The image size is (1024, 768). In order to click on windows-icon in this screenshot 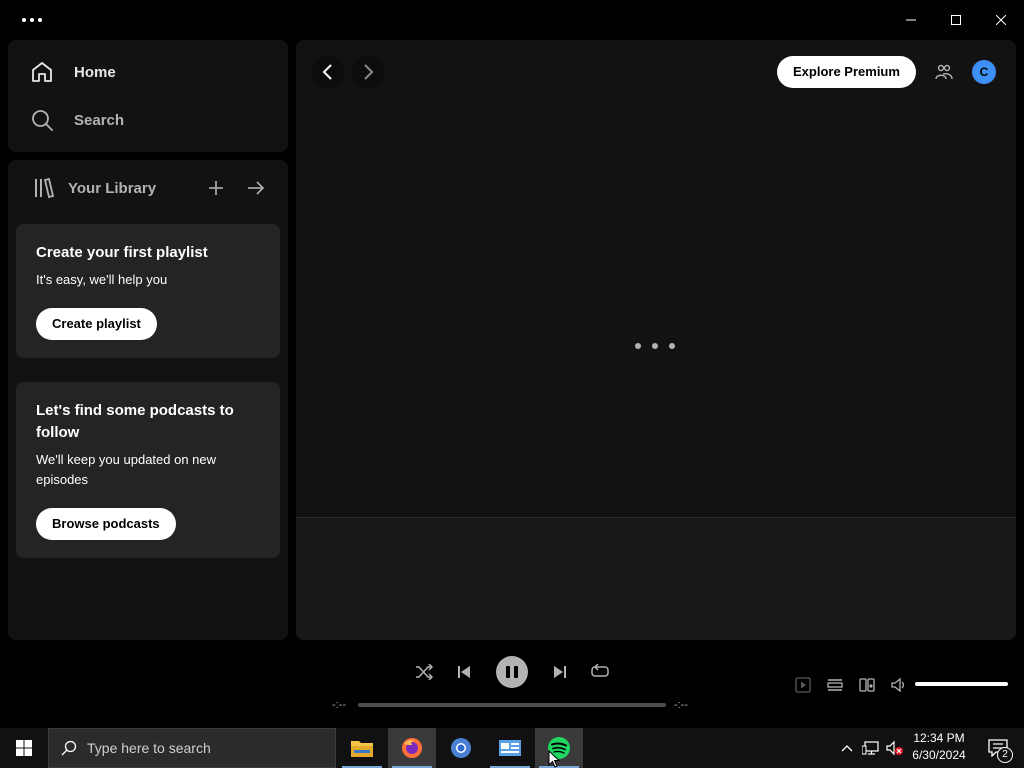, I will do `click(24, 748)`.